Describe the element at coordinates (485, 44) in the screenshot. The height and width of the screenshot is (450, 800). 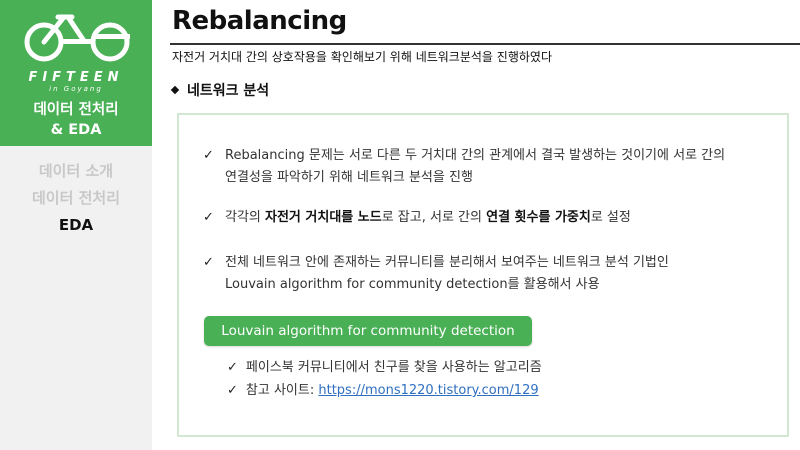
I see `title-divider` at that location.